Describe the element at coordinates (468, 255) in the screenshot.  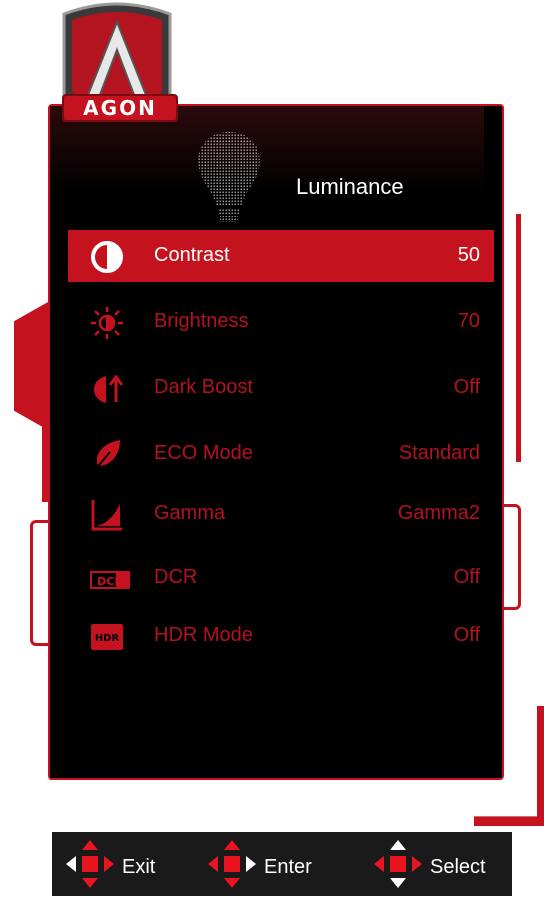
I see `menu-item-value: 50` at that location.